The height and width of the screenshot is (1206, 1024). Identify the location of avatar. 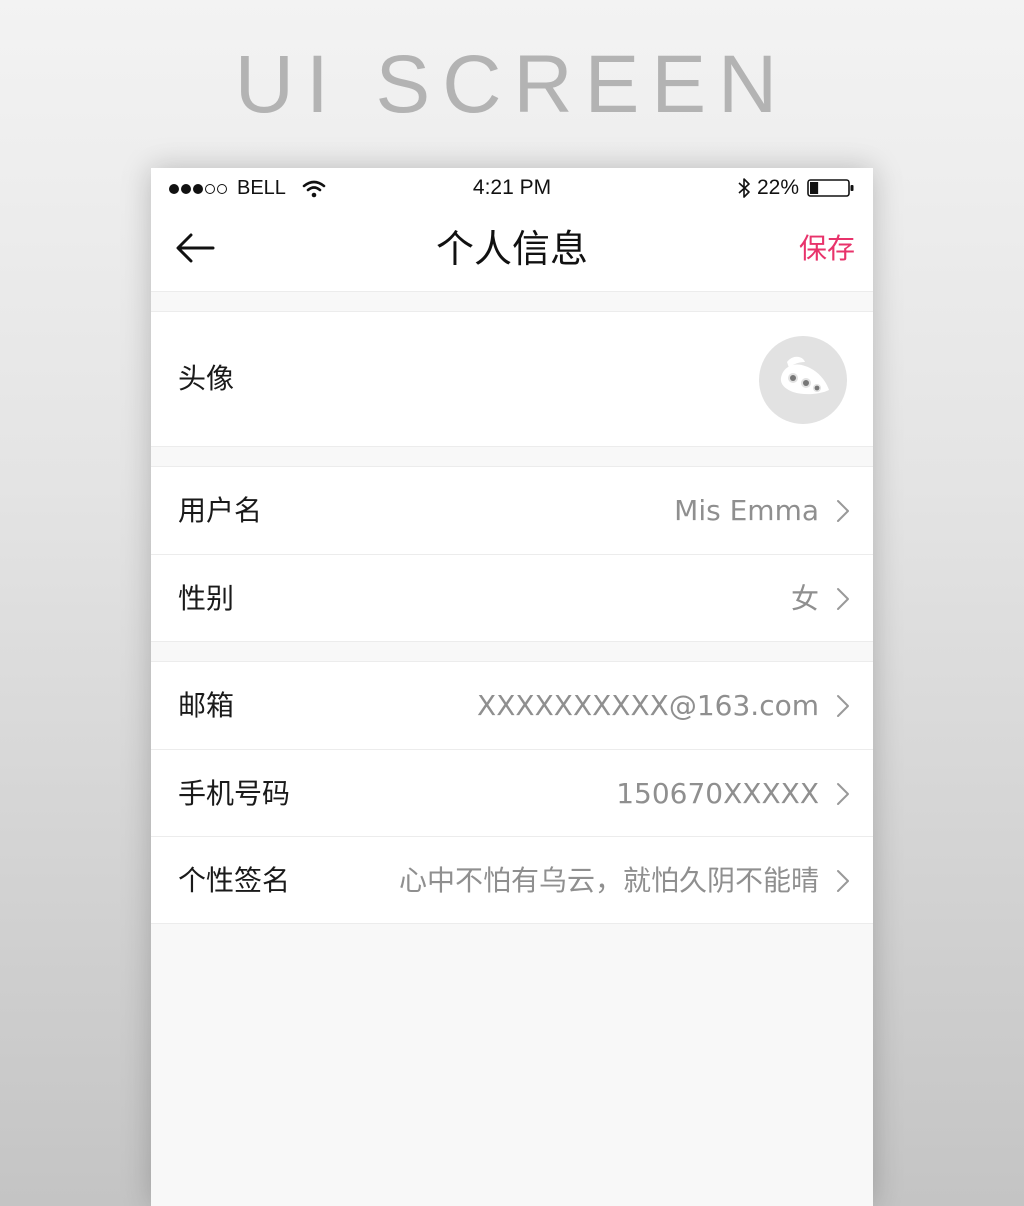
(803, 380).